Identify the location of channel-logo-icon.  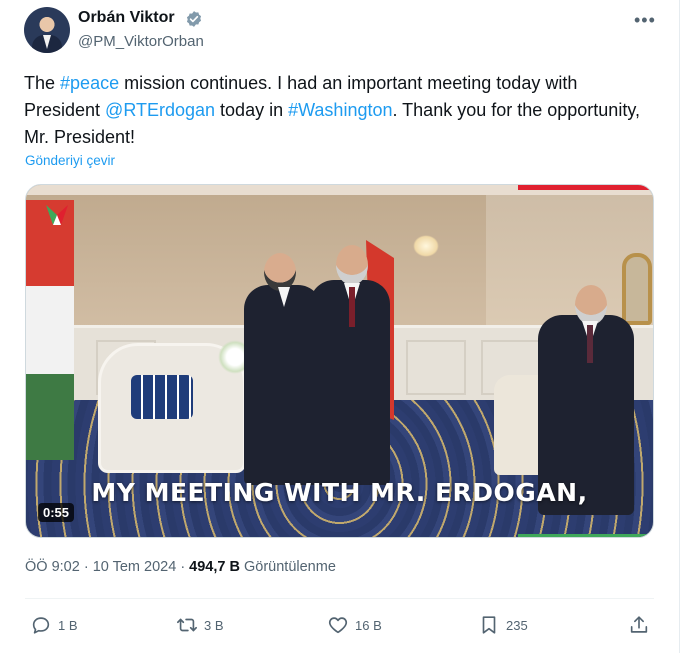
(57, 215).